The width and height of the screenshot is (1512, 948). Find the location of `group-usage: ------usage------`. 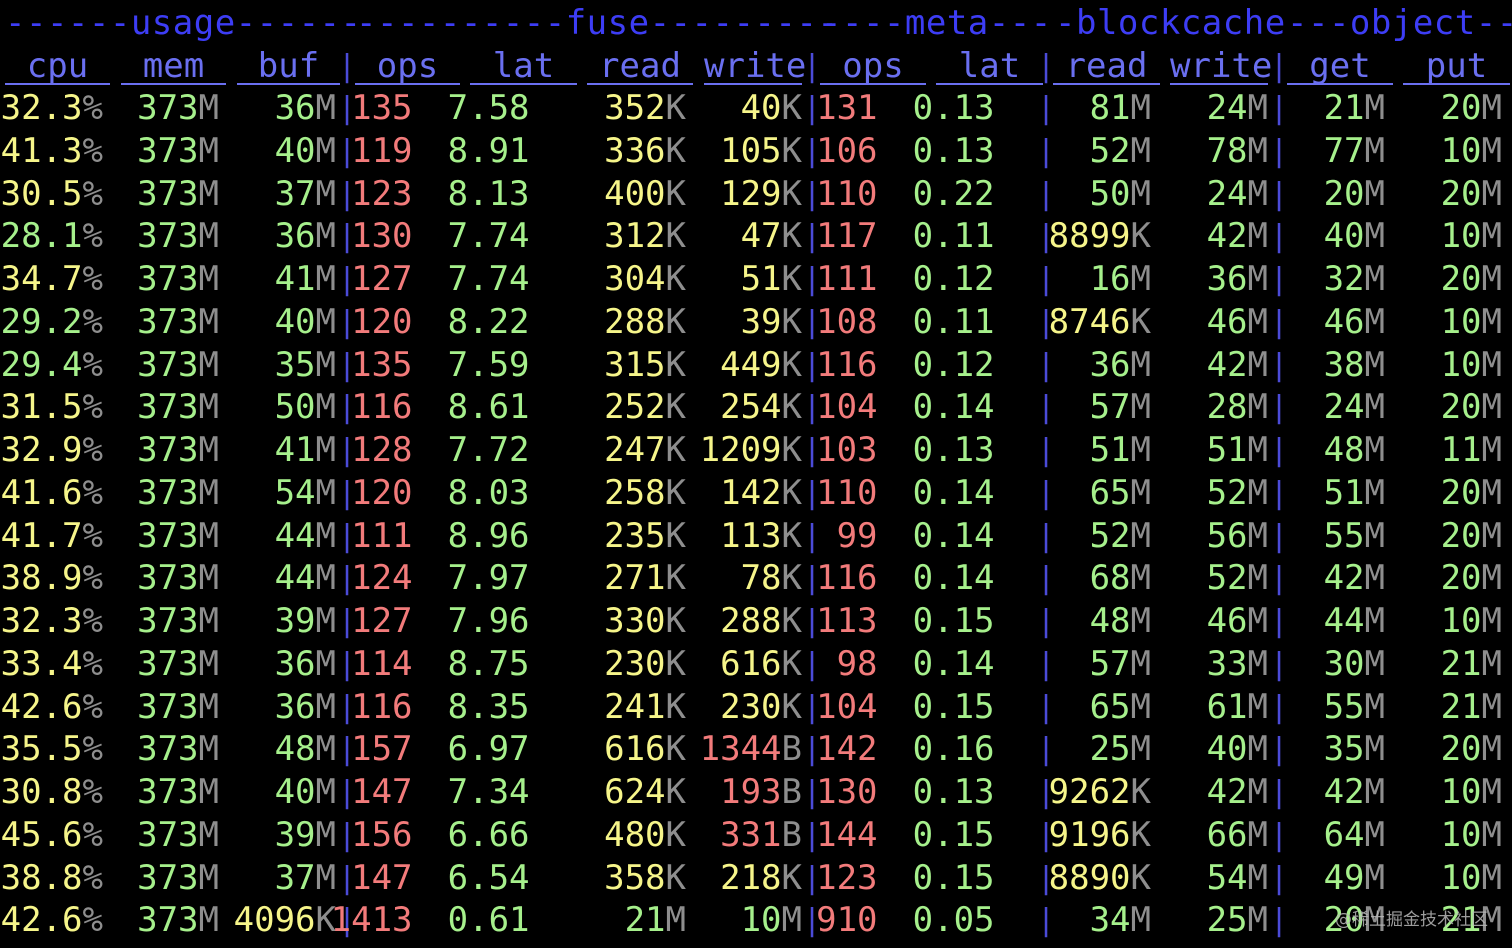

group-usage: ------usage------ is located at coordinates (183, 23).